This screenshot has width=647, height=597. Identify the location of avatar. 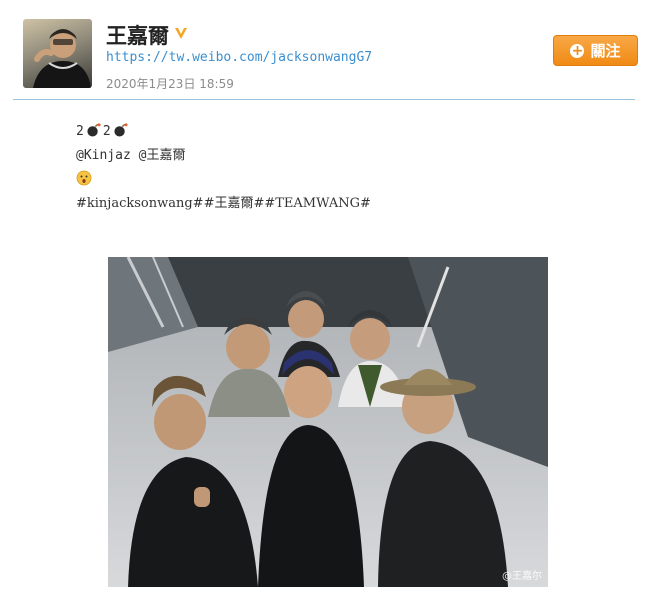
(57, 53).